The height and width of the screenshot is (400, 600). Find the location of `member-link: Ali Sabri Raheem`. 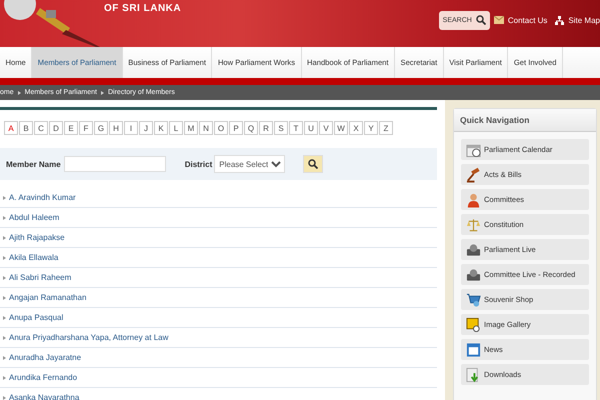

member-link: Ali Sabri Raheem is located at coordinates (40, 277).